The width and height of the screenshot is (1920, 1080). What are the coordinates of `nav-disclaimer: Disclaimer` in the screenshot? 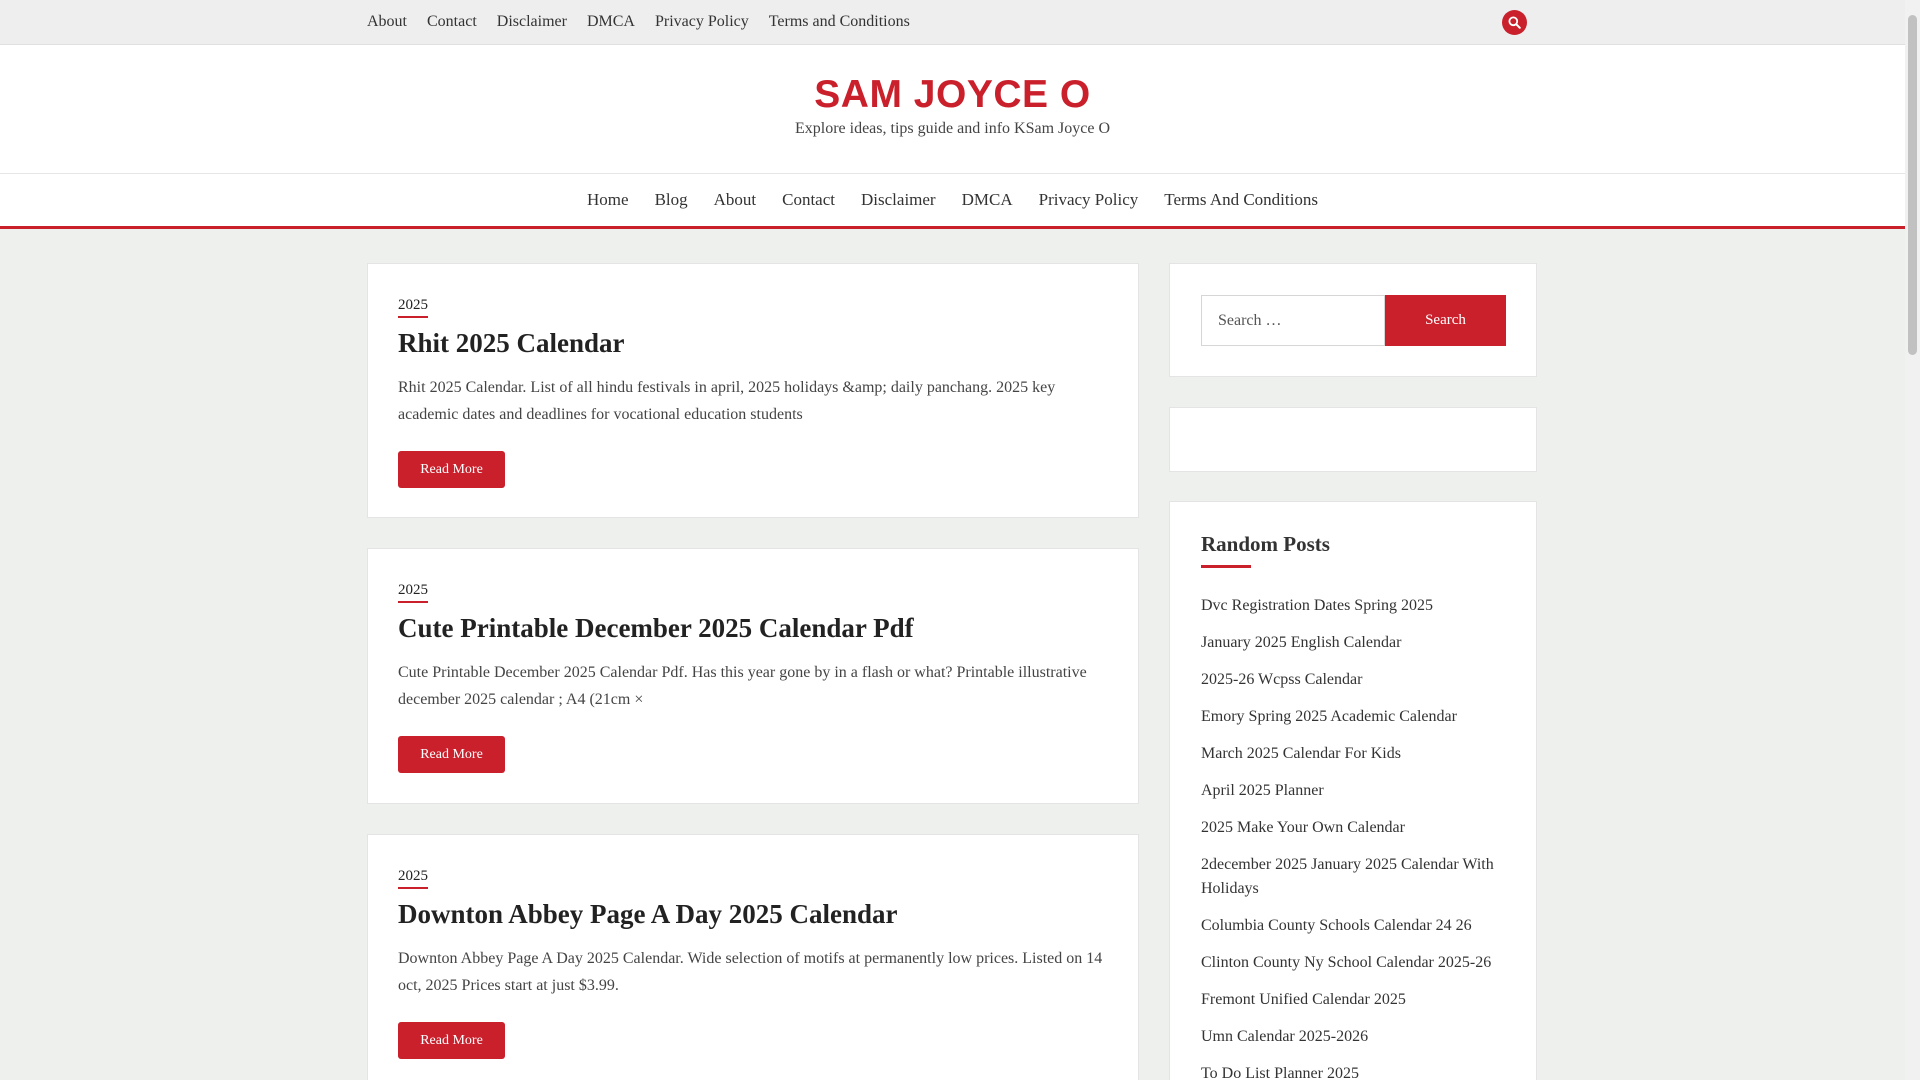 It's located at (898, 200).